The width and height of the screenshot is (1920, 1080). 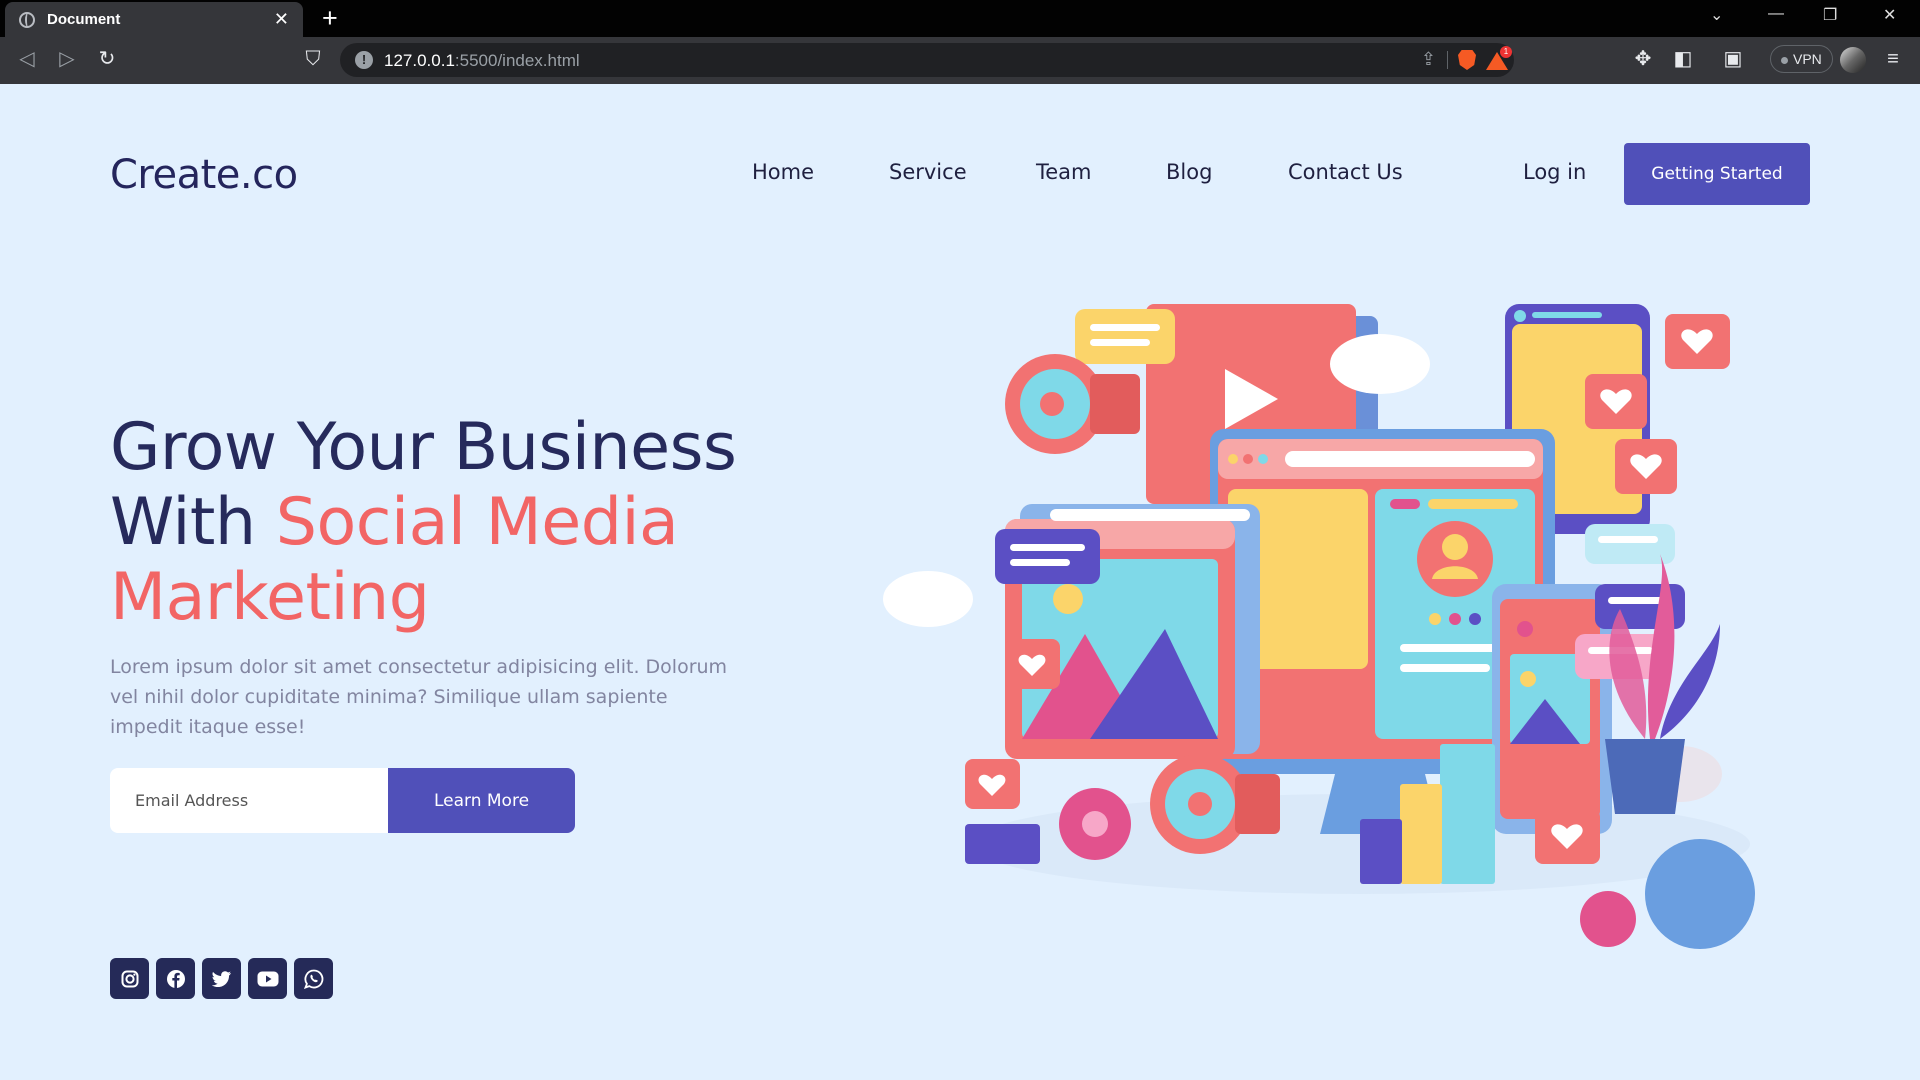 I want to click on email-field, so click(x=249, y=800).